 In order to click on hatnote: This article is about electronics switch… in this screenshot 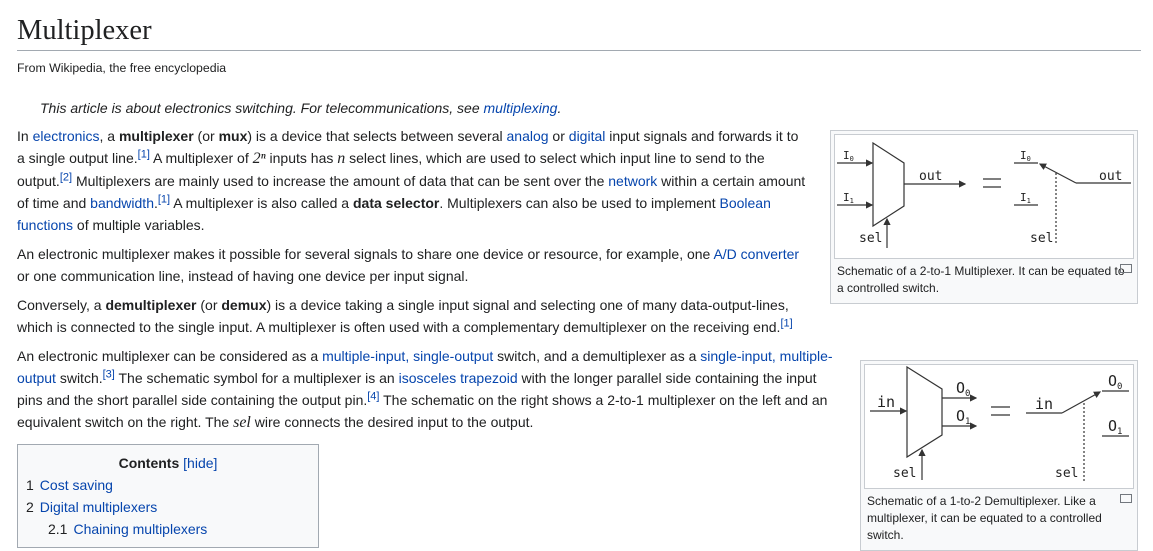, I will do `click(590, 108)`.